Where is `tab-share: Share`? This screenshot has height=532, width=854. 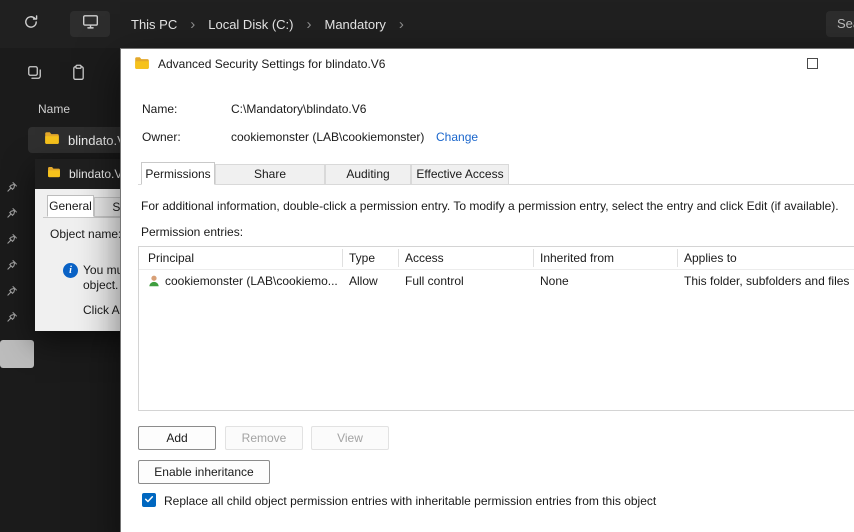
tab-share: Share is located at coordinates (270, 174).